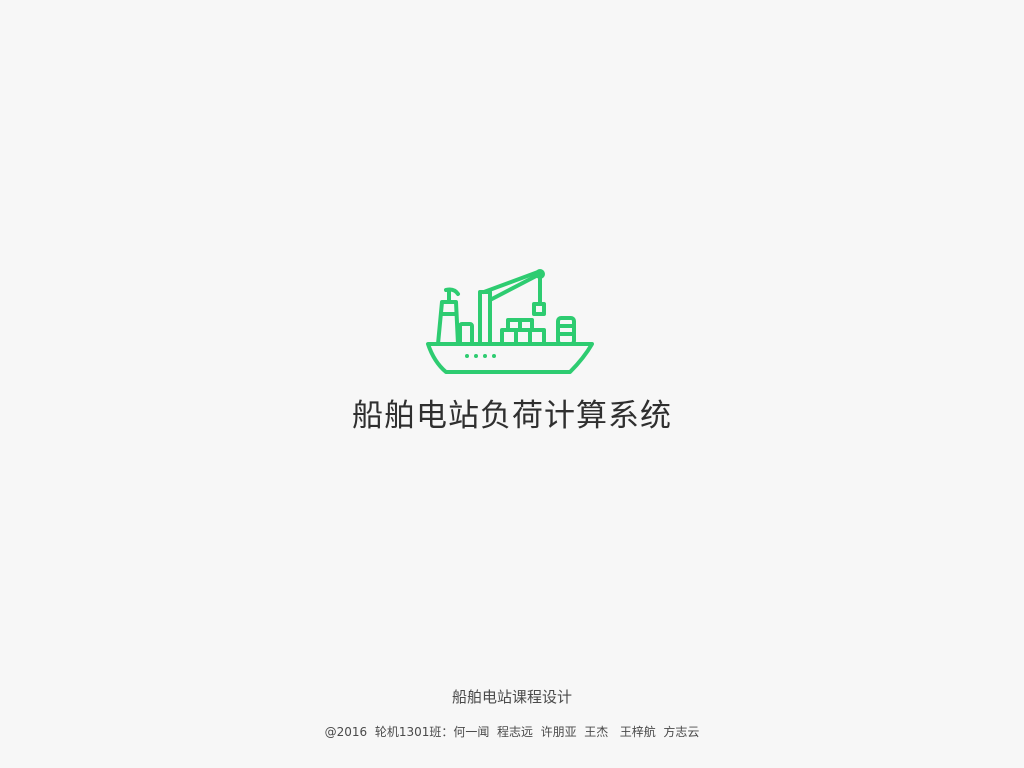 The width and height of the screenshot is (1024, 768). What do you see at coordinates (511, 697) in the screenshot?
I see `course-title: 船舶电站课程设计` at bounding box center [511, 697].